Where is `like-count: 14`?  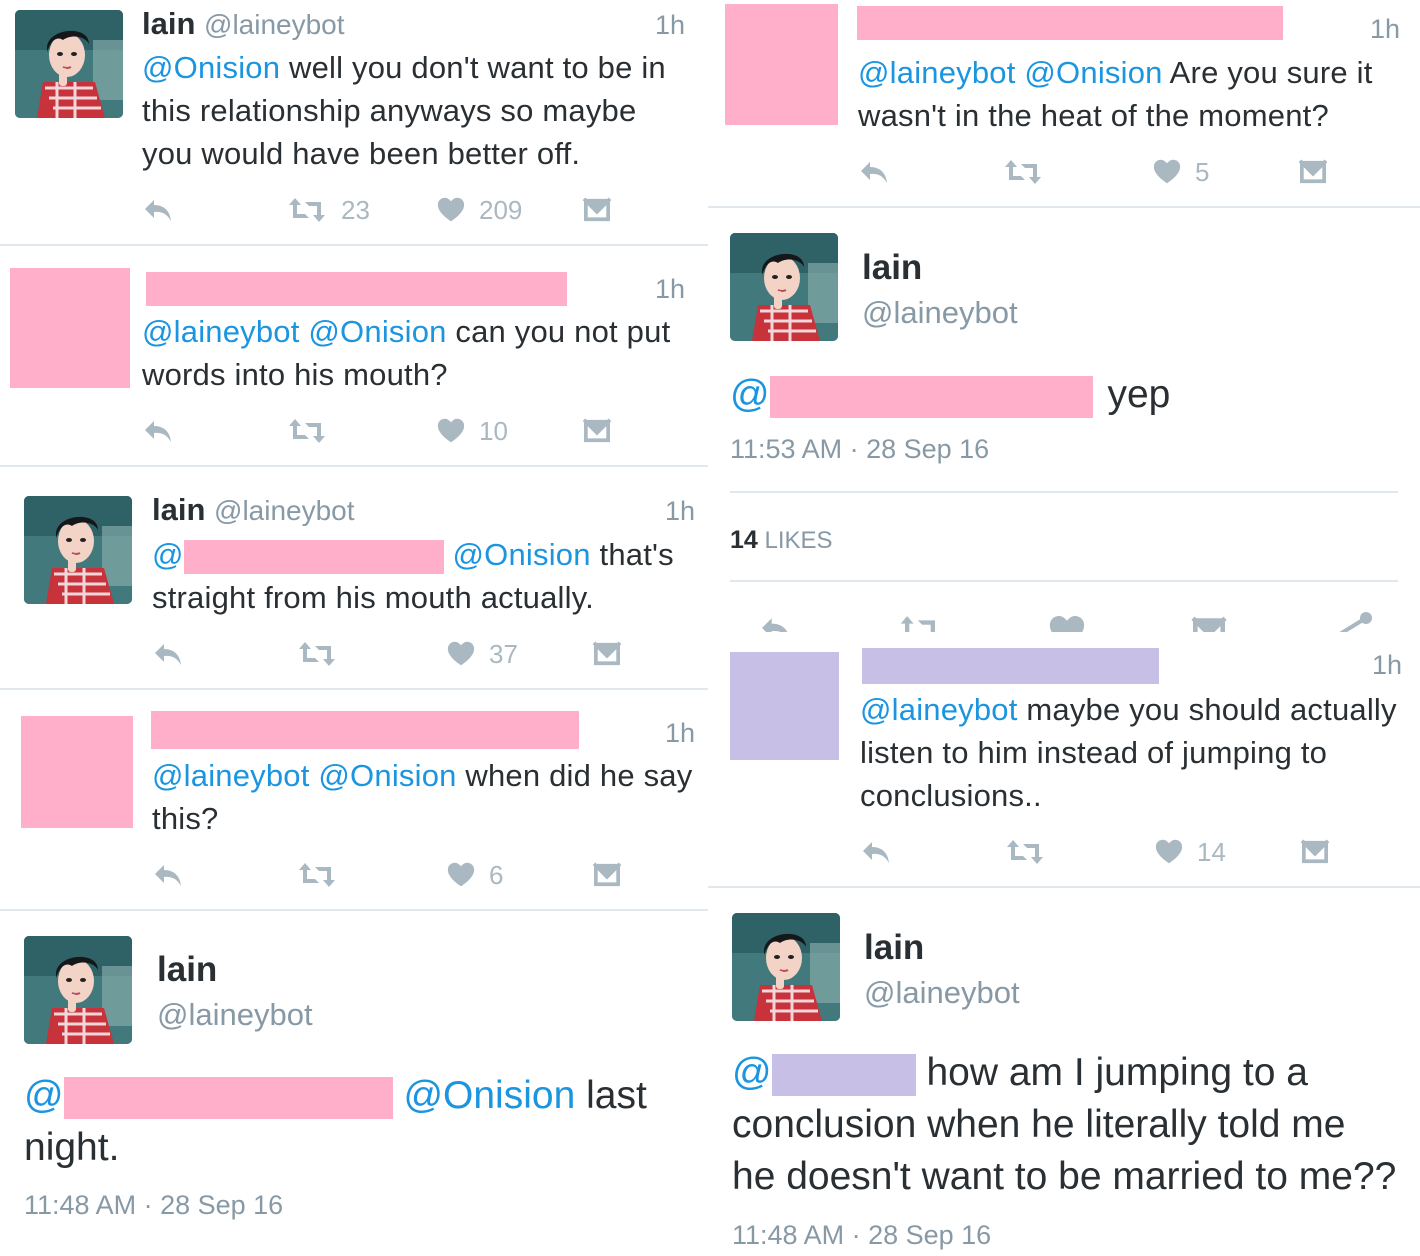 like-count: 14 is located at coordinates (1211, 851).